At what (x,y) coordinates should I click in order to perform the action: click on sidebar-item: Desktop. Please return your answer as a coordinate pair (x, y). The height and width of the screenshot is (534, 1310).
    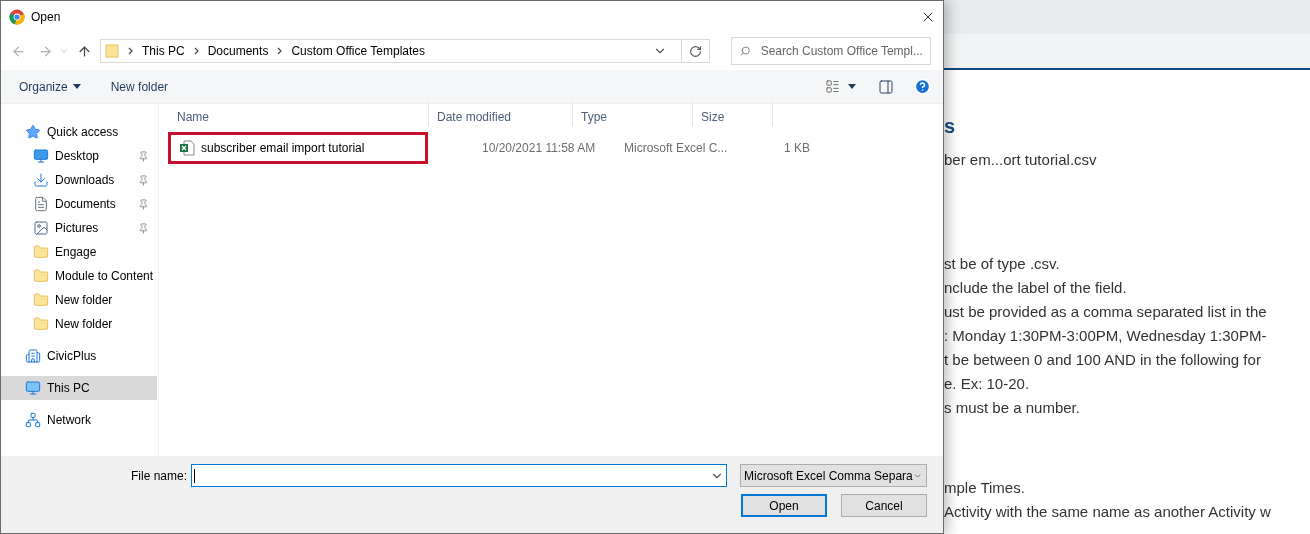
    Looking at the image, I should click on (79, 156).